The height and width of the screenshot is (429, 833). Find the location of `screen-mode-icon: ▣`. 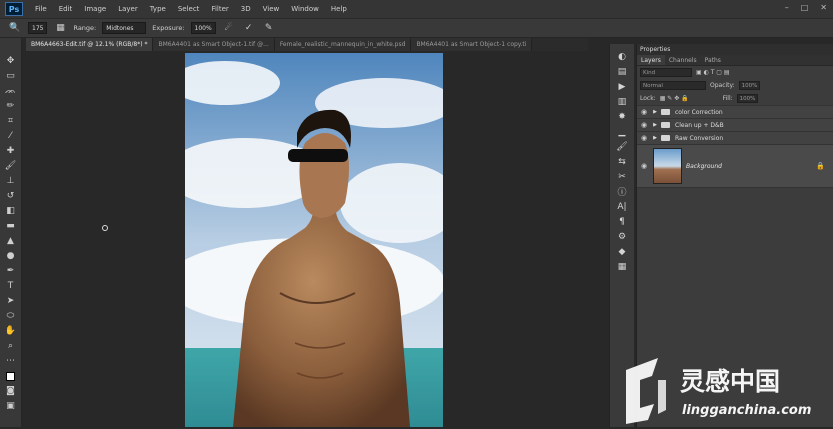

screen-mode-icon: ▣ is located at coordinates (10, 406).